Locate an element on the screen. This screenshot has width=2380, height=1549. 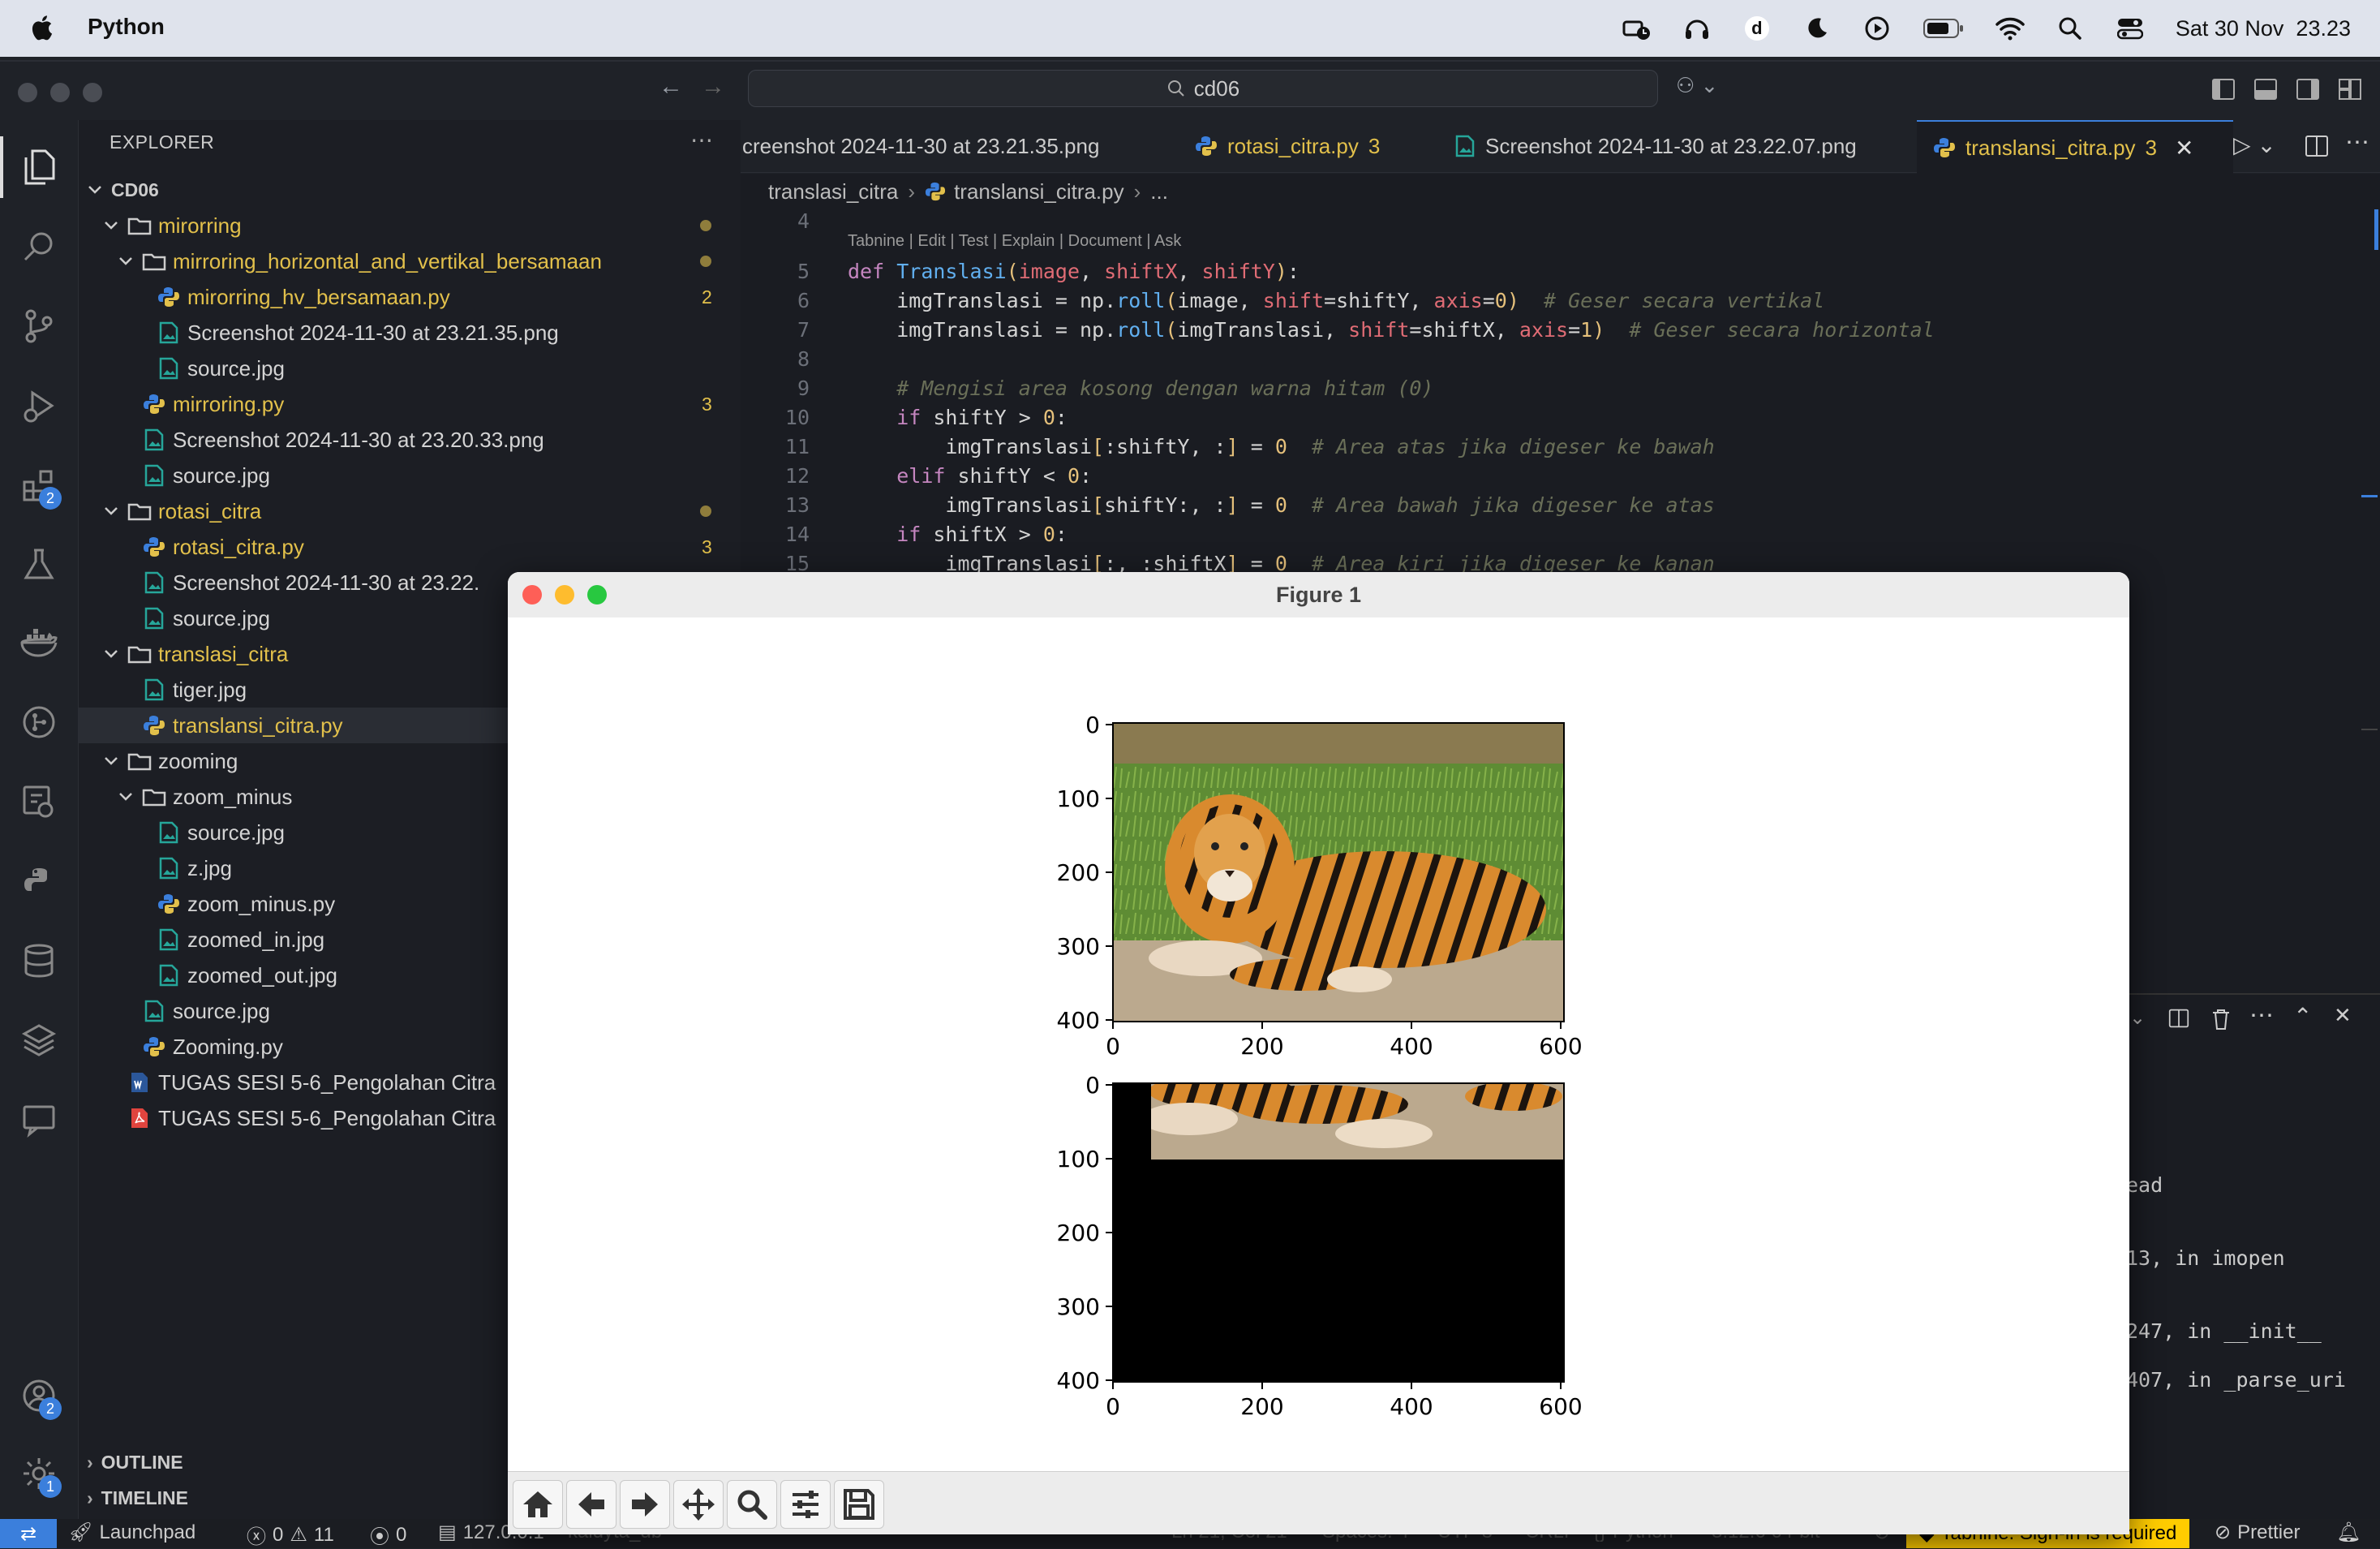
apple-logo-icon is located at coordinates (43, 27).